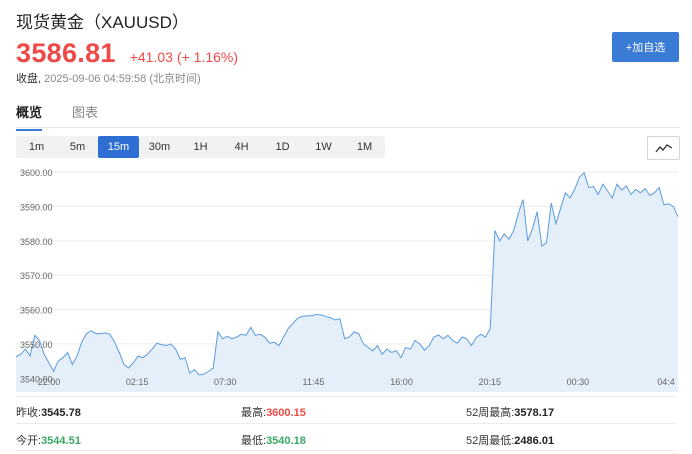 This screenshot has height=454, width=692. What do you see at coordinates (254, 441) in the screenshot?
I see `stat-label: 最低:` at bounding box center [254, 441].